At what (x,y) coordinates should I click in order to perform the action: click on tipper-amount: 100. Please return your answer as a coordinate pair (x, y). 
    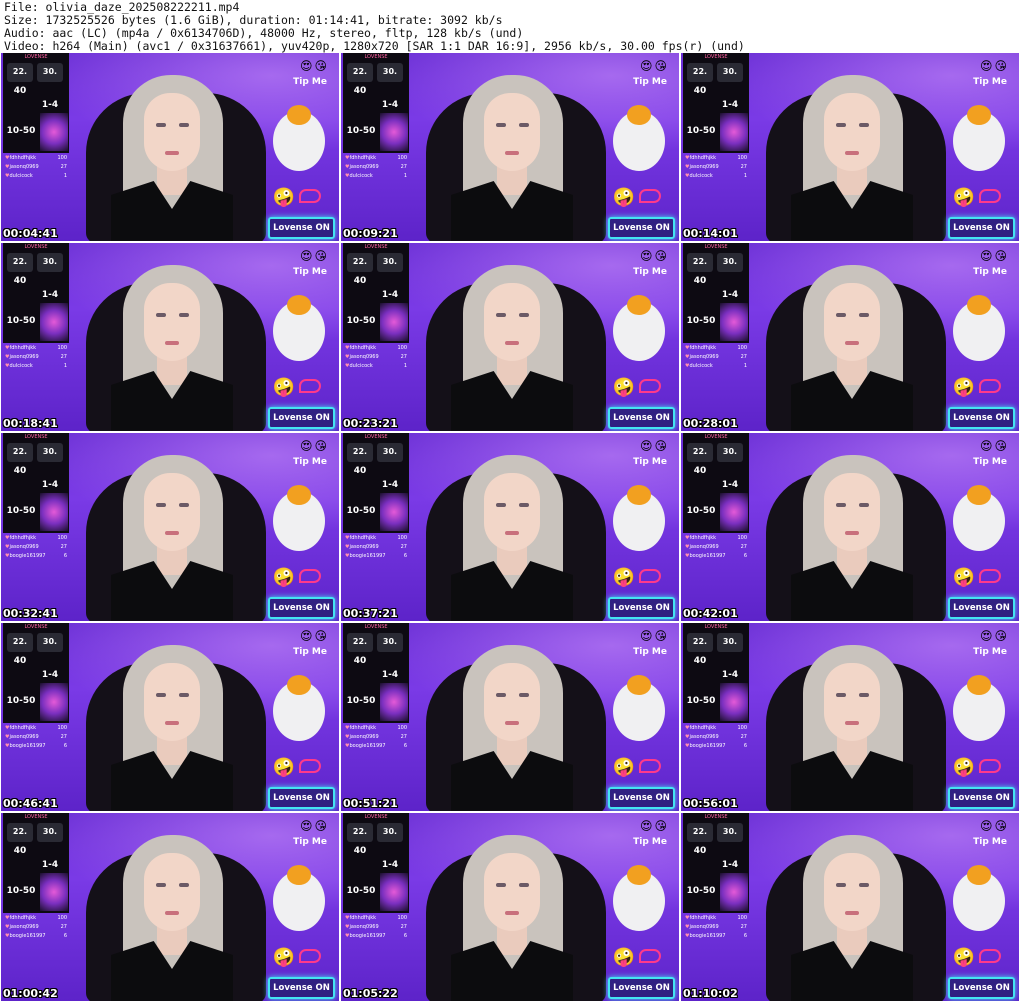
    Looking at the image, I should click on (62, 728).